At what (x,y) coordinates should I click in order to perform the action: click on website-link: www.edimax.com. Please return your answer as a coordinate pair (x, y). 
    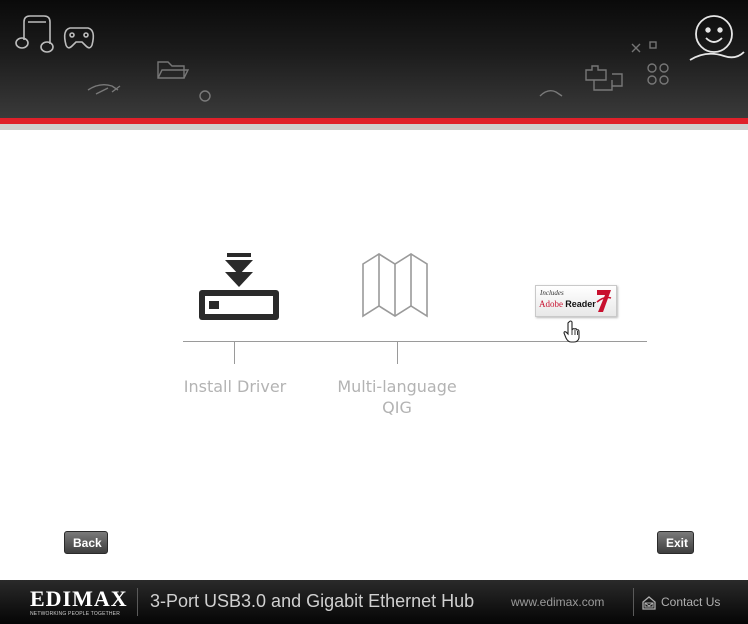
    Looking at the image, I should click on (557, 602).